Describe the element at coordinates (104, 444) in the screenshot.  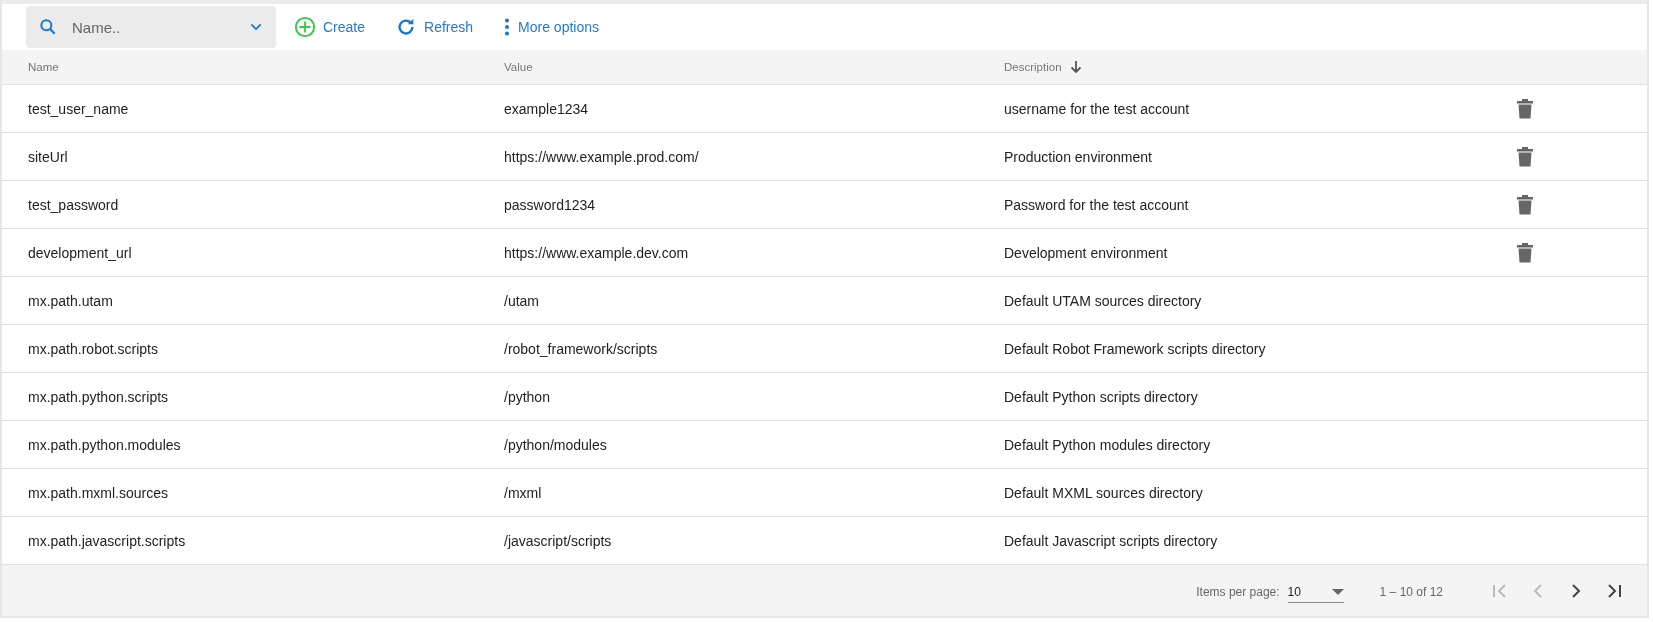
I see `table-cell: mx.path.python.modules` at that location.